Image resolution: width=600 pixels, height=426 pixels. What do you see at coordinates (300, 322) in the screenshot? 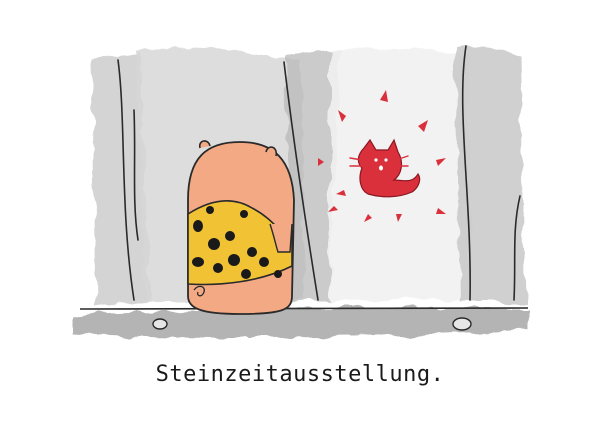
I see `cave-floor` at bounding box center [300, 322].